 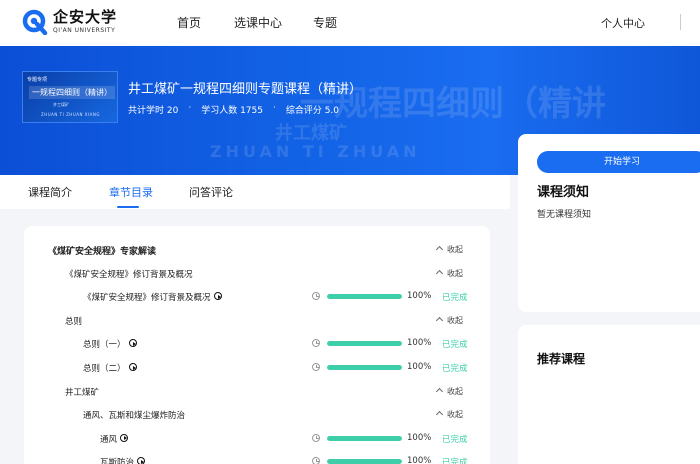 What do you see at coordinates (245, 89) in the screenshot?
I see `course-title: 井工煤矿一规程四细则专题课程（精讲）` at bounding box center [245, 89].